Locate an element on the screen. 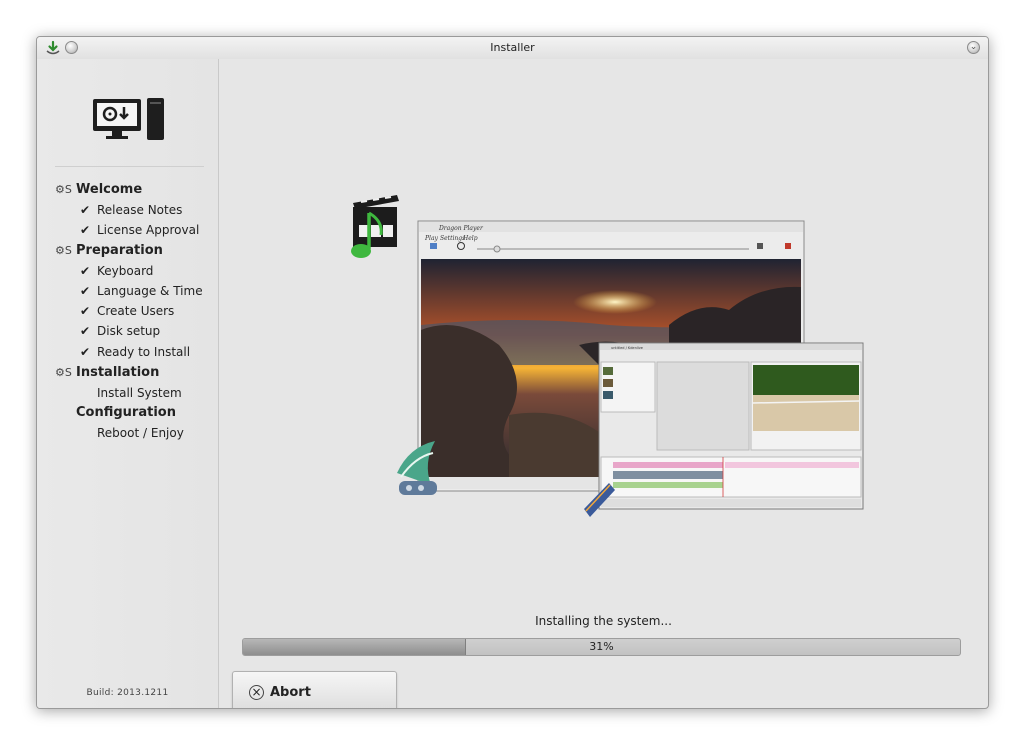  cancel-icon: × is located at coordinates (256, 692).